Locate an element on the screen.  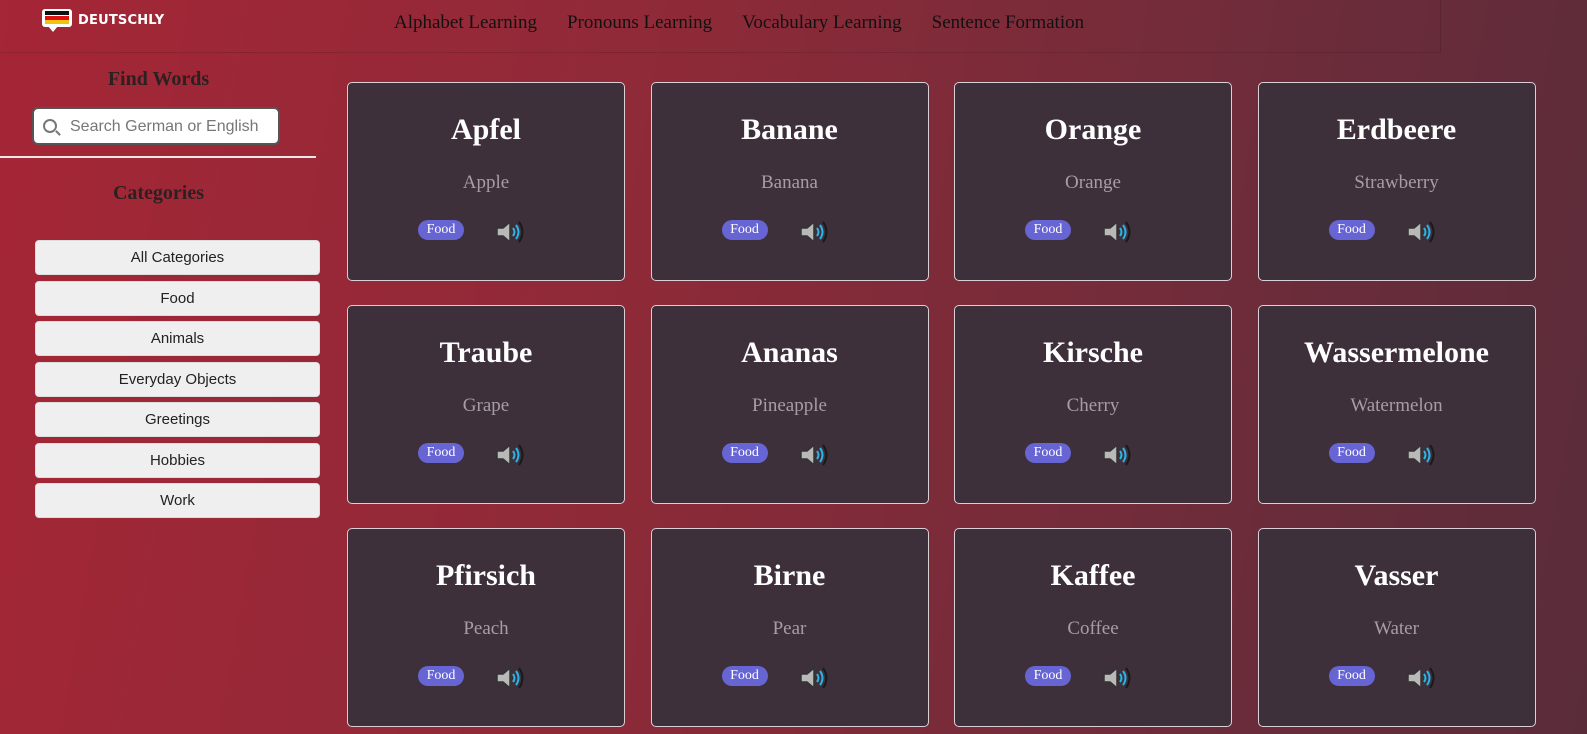
search-input is located at coordinates (172, 127).